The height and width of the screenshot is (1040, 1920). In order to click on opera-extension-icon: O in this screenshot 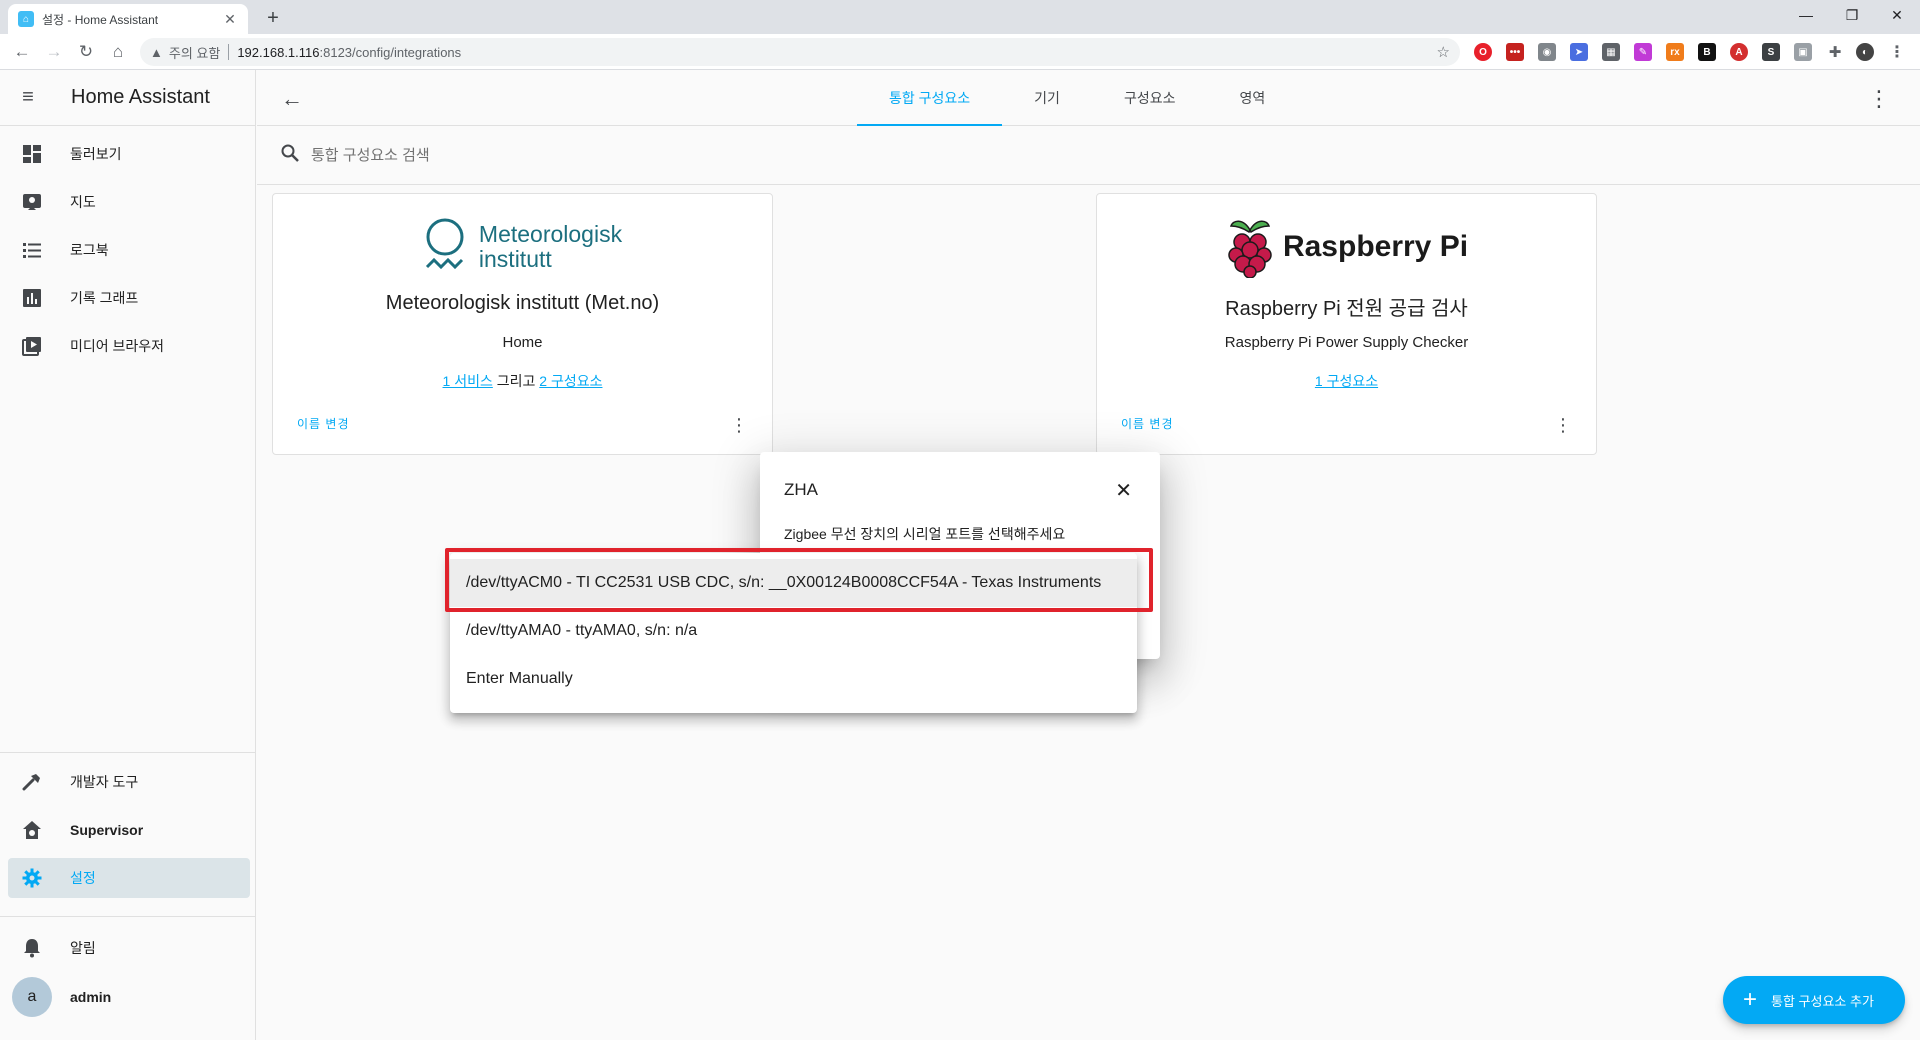, I will do `click(1483, 52)`.